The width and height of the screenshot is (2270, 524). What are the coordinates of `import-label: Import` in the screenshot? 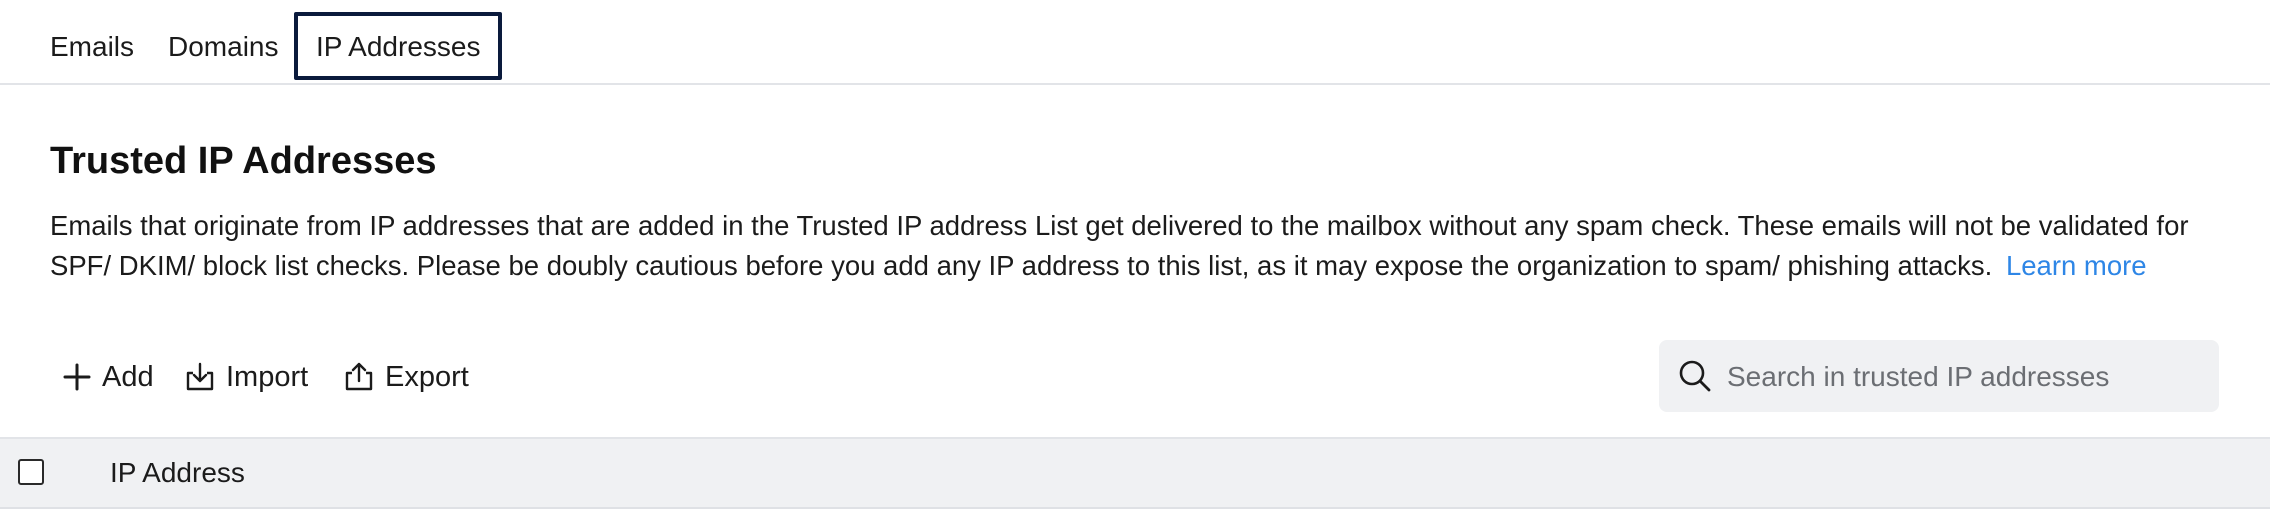 It's located at (267, 376).